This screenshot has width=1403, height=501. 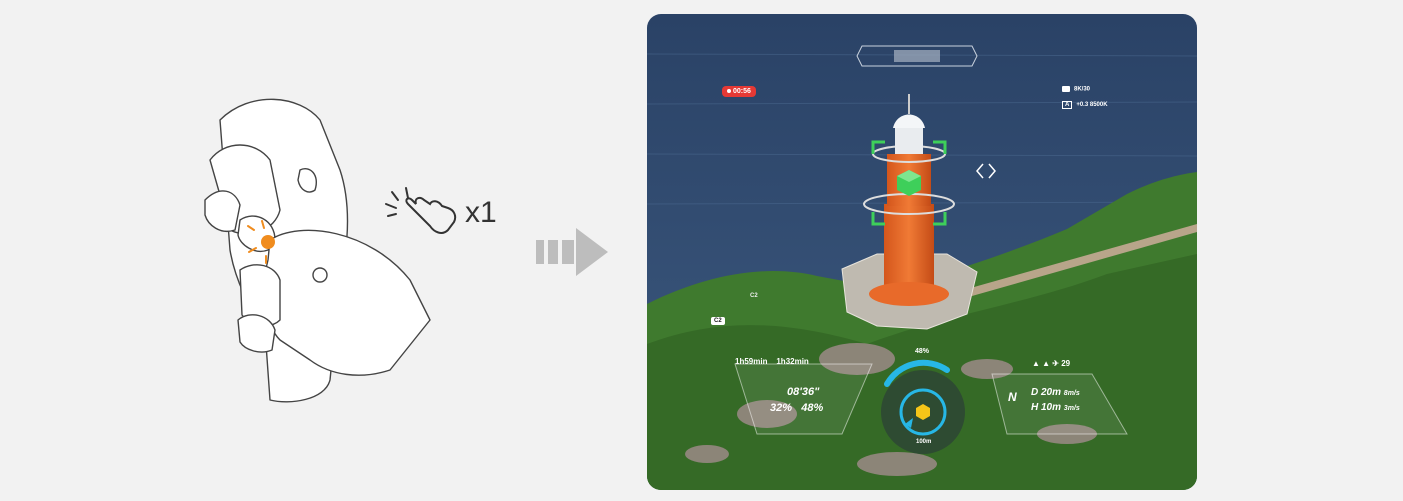 I want to click on recording-indicator: 00:56, so click(x=739, y=91).